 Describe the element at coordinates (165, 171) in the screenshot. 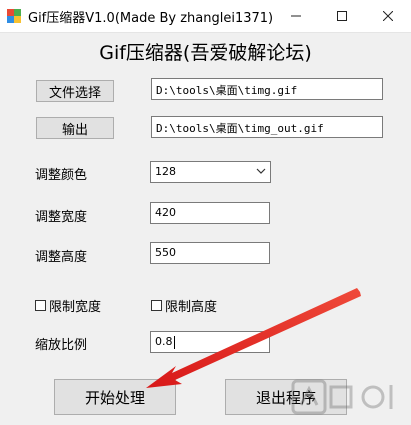

I see `colors-select-value: 128` at that location.